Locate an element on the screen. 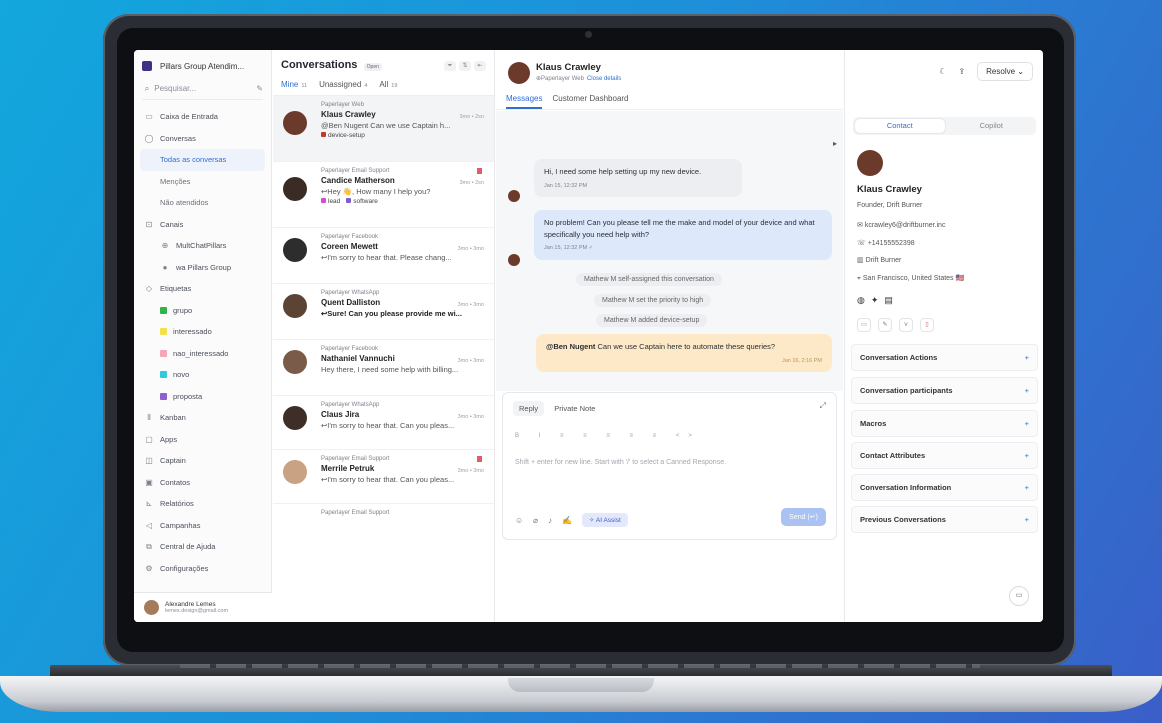  section-macros: Macros + is located at coordinates (944, 423).